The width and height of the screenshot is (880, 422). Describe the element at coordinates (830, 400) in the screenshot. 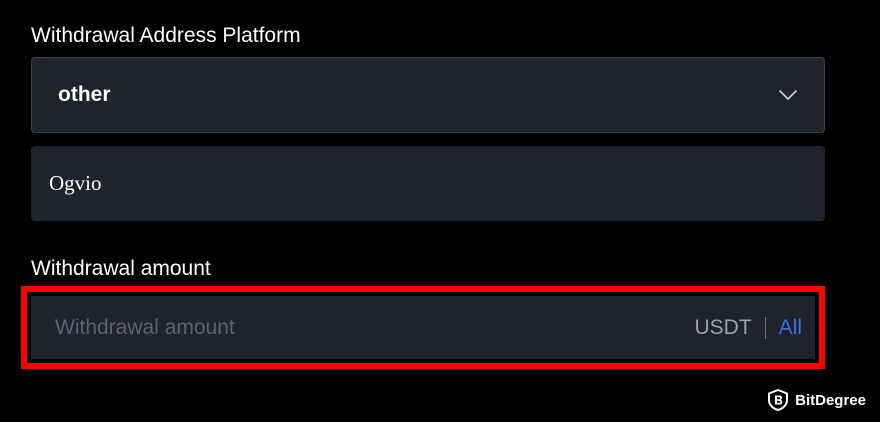

I see `watermark-text: BitDegree` at that location.